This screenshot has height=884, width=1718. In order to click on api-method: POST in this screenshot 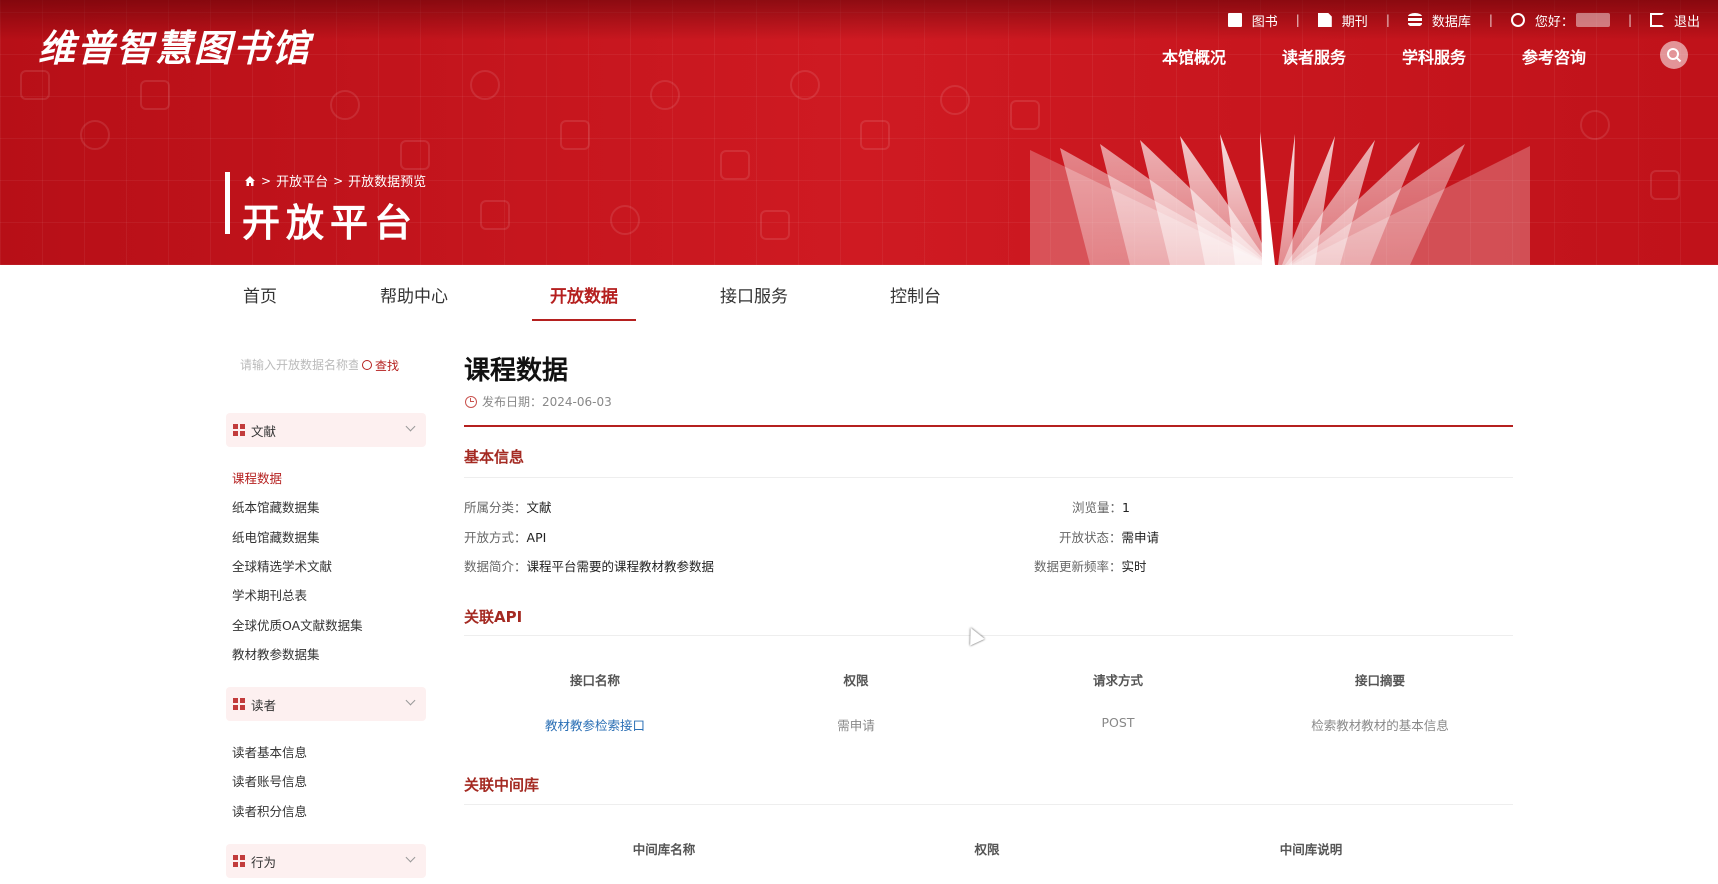, I will do `click(1118, 722)`.